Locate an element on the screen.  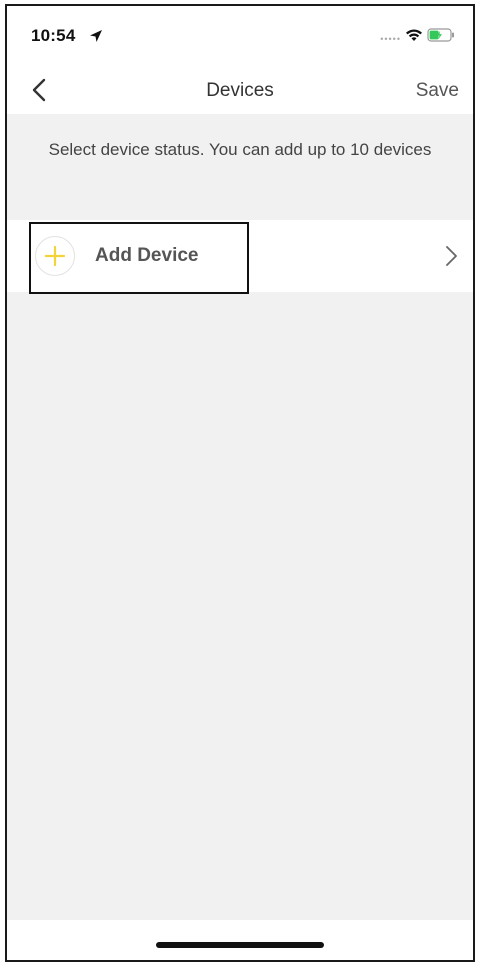
chevron-right-icon is located at coordinates (451, 256).